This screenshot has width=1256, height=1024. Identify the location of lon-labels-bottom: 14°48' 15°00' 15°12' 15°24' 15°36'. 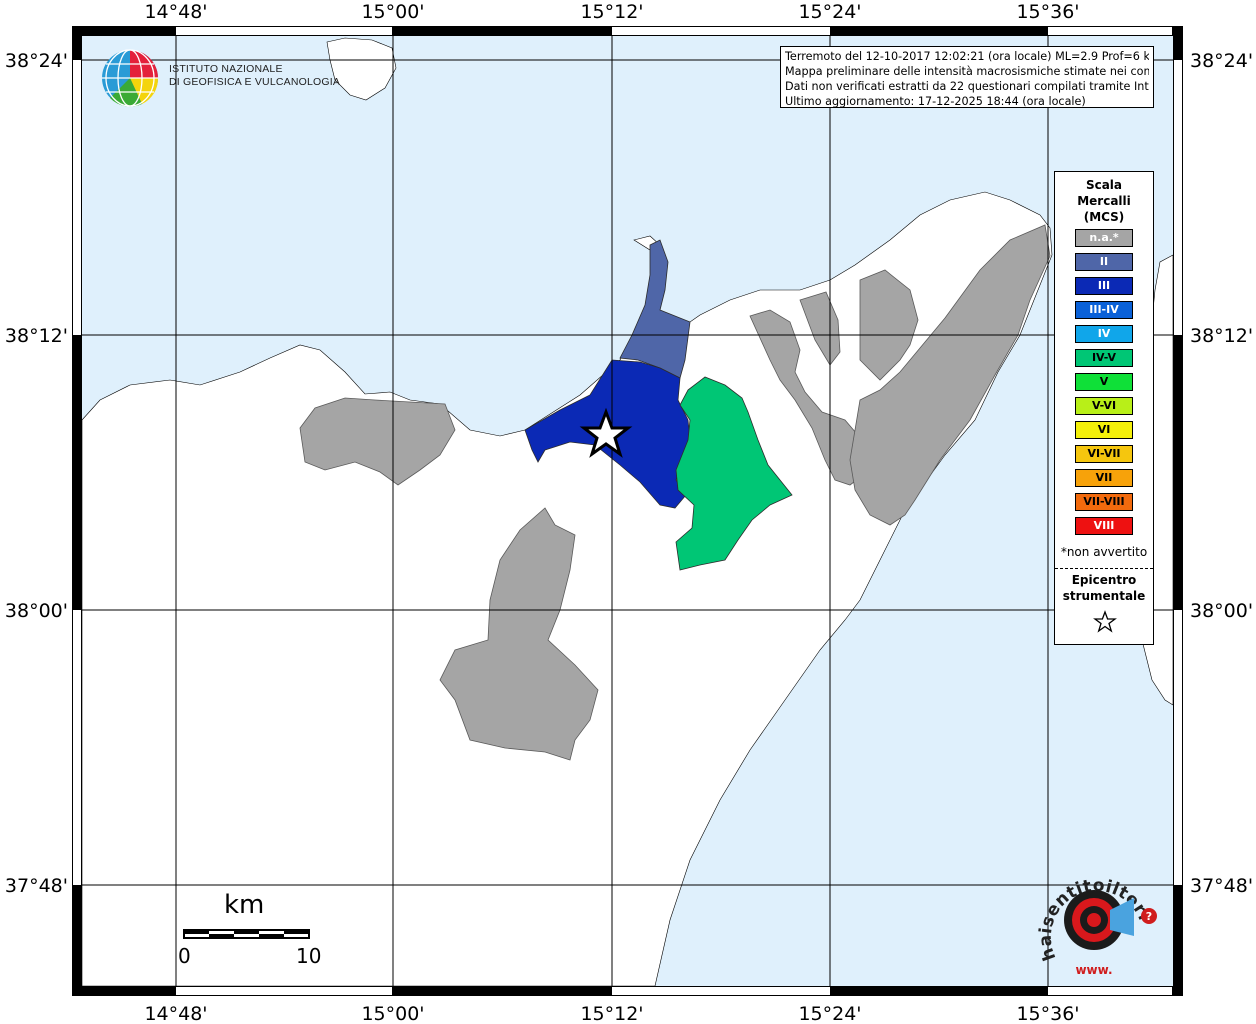
(611, 1013).